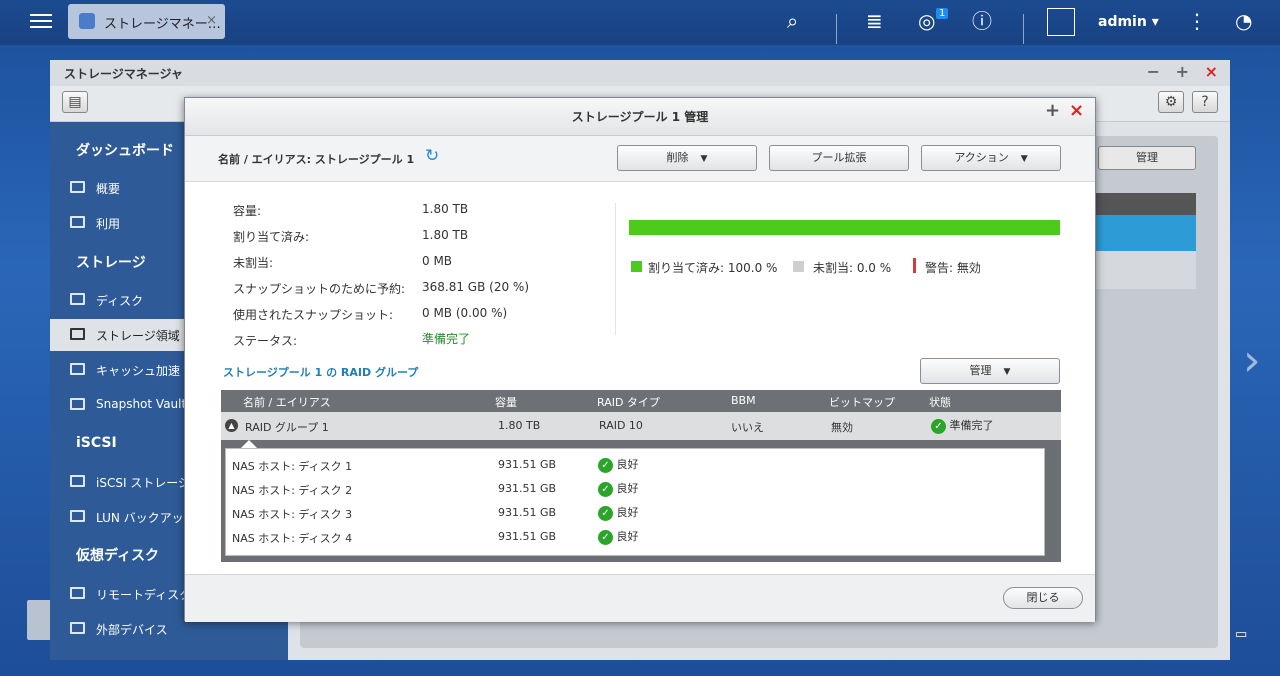 The height and width of the screenshot is (676, 1280). Describe the element at coordinates (1052, 110) in the screenshot. I see `maximize-dialog-button: +` at that location.